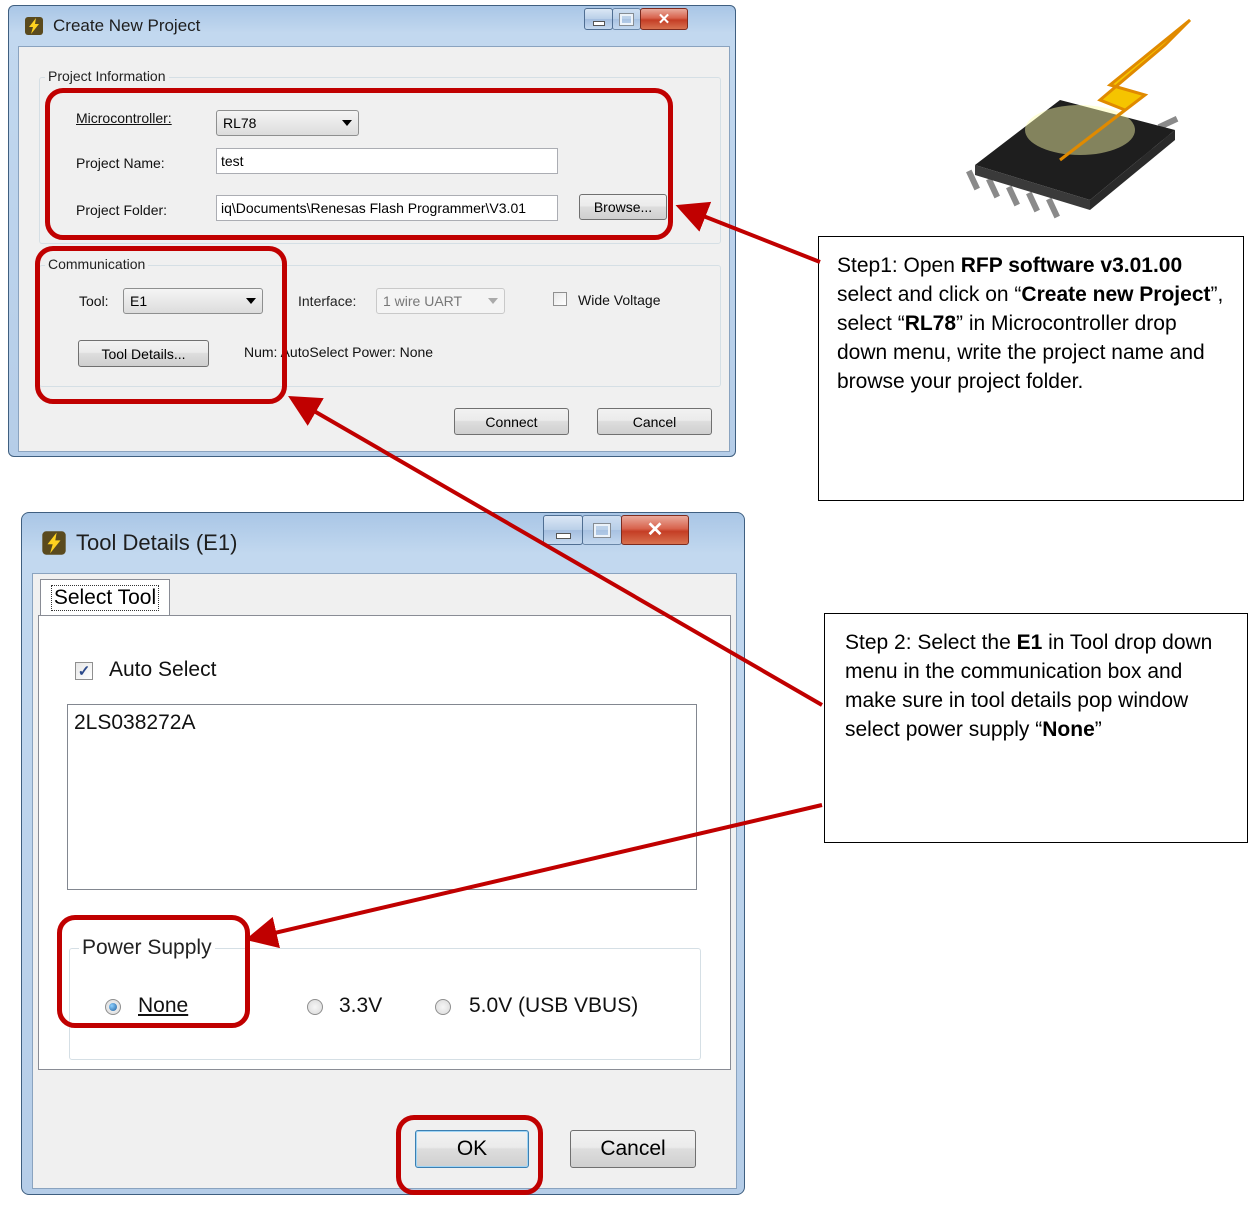 The width and height of the screenshot is (1249, 1206). I want to click on arrow-step2-to-tool-section, so click(556, 551).